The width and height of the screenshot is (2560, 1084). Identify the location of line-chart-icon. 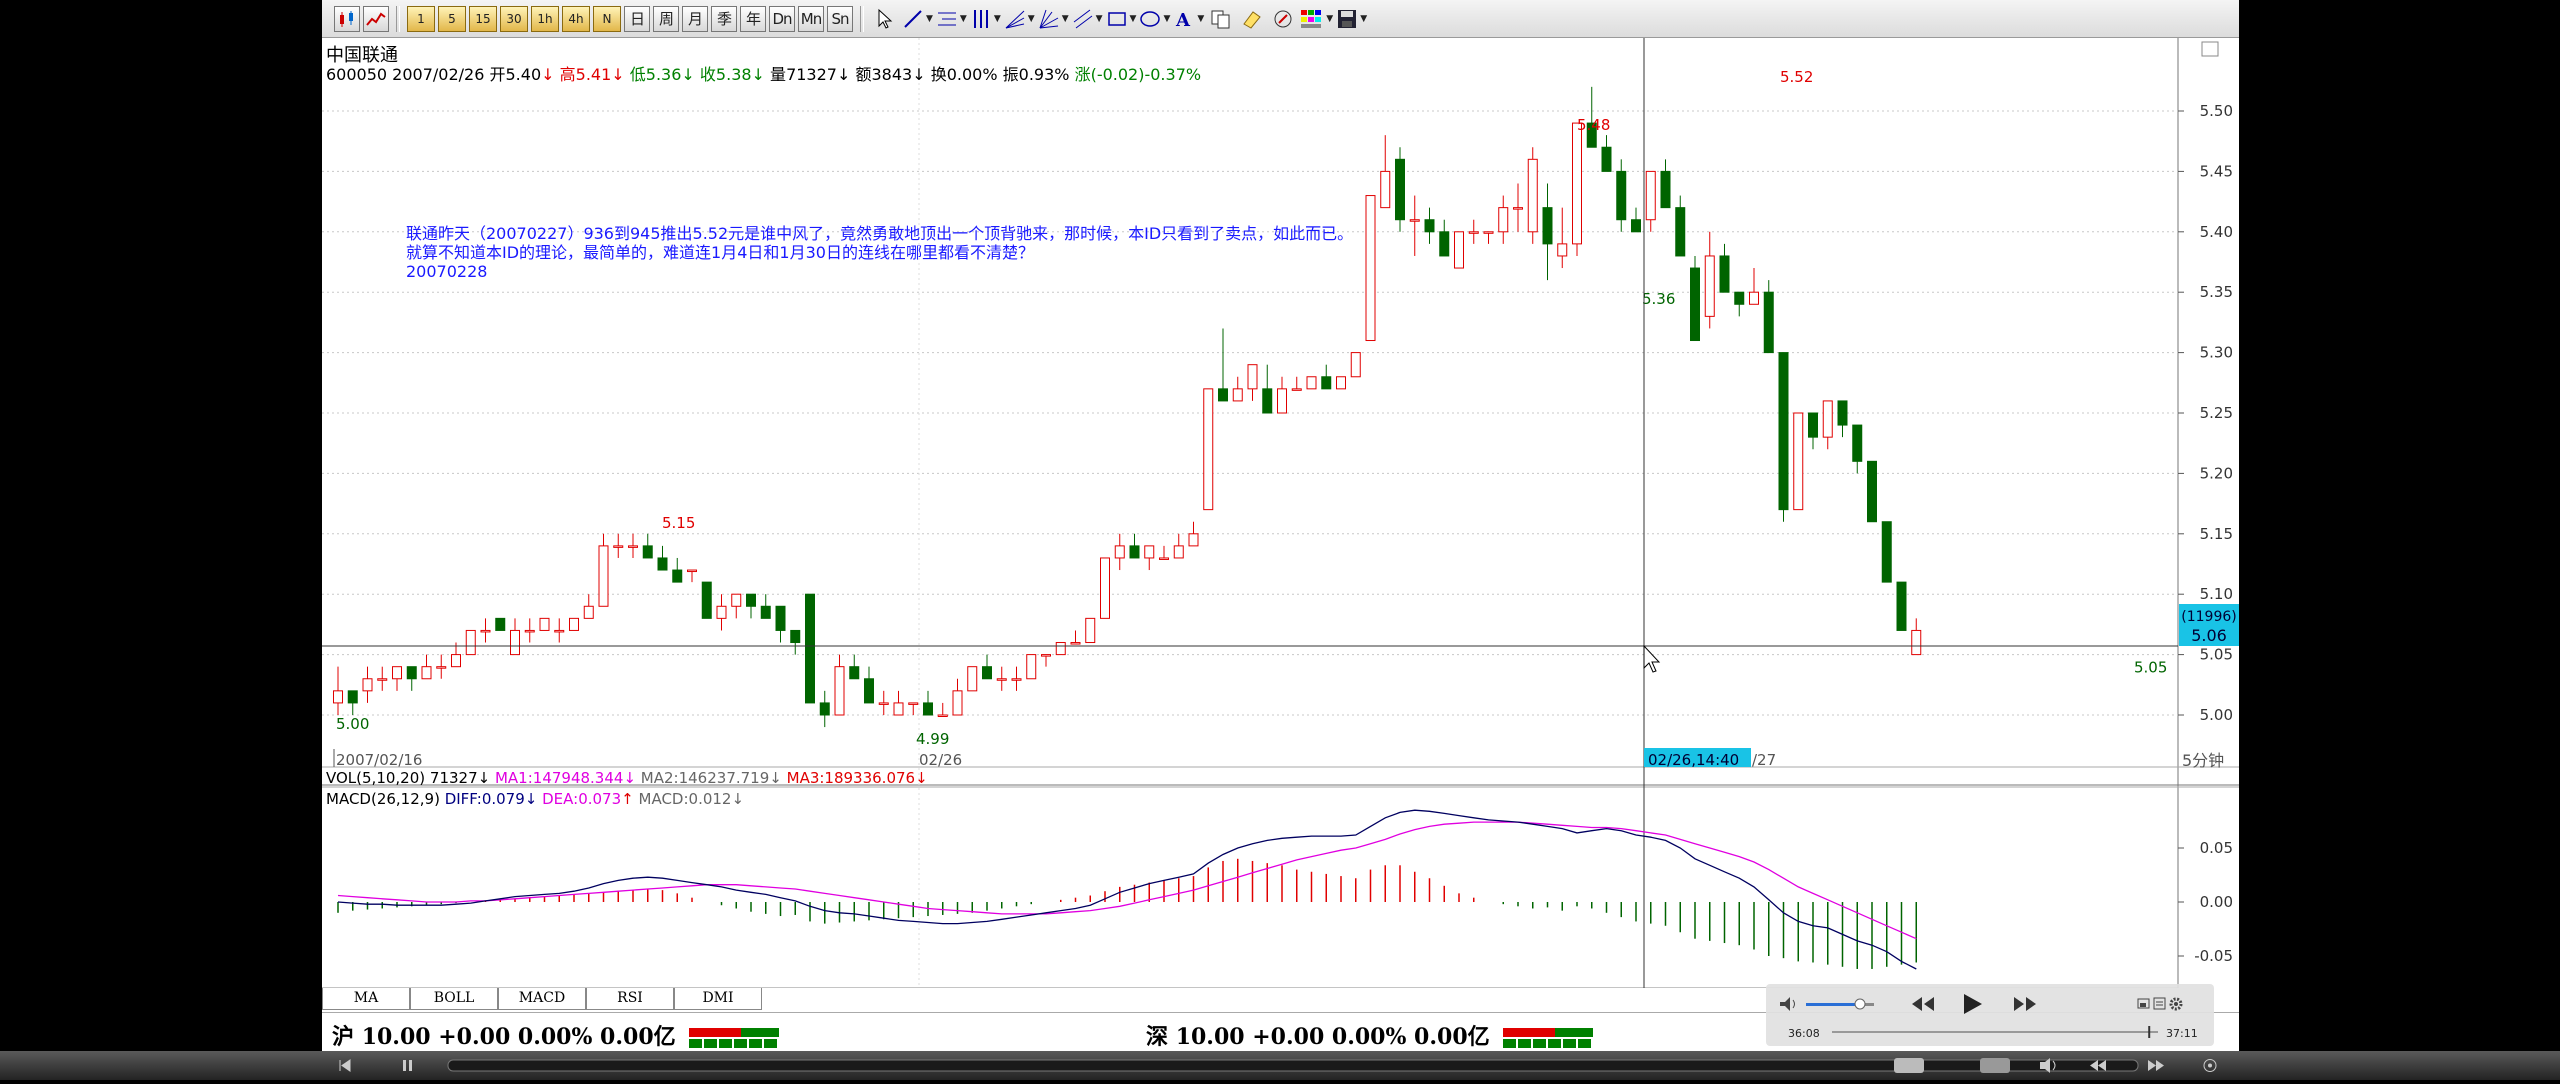
(376, 18).